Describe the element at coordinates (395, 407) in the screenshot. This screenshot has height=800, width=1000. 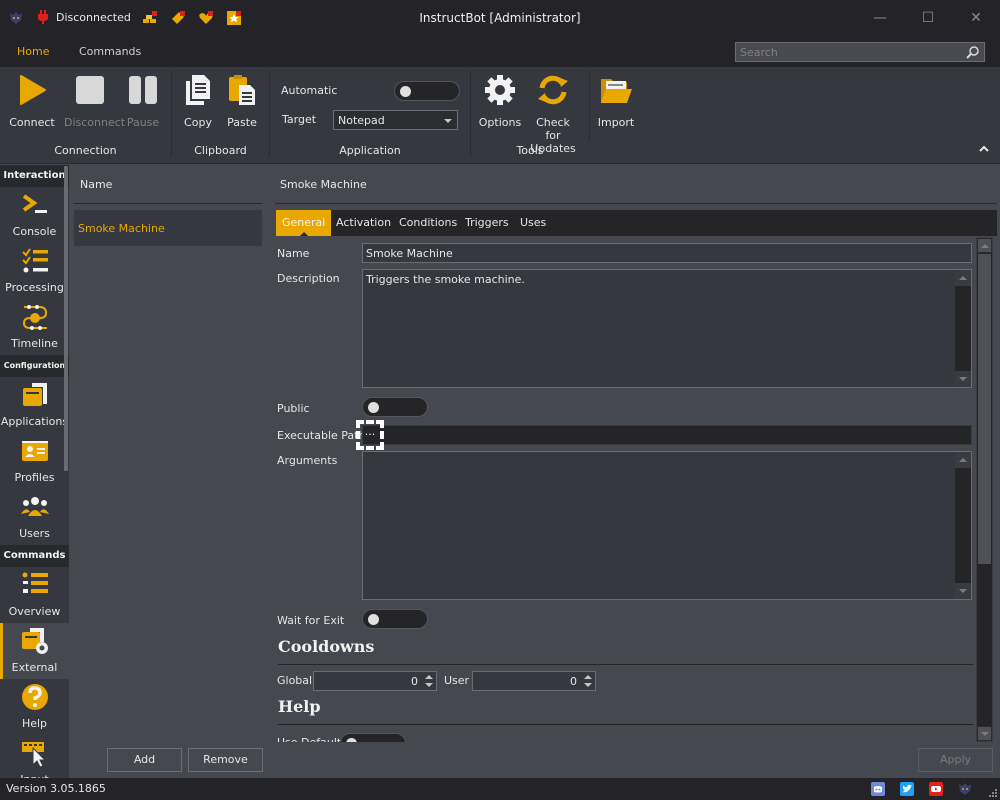
I see `public-toggle` at that location.